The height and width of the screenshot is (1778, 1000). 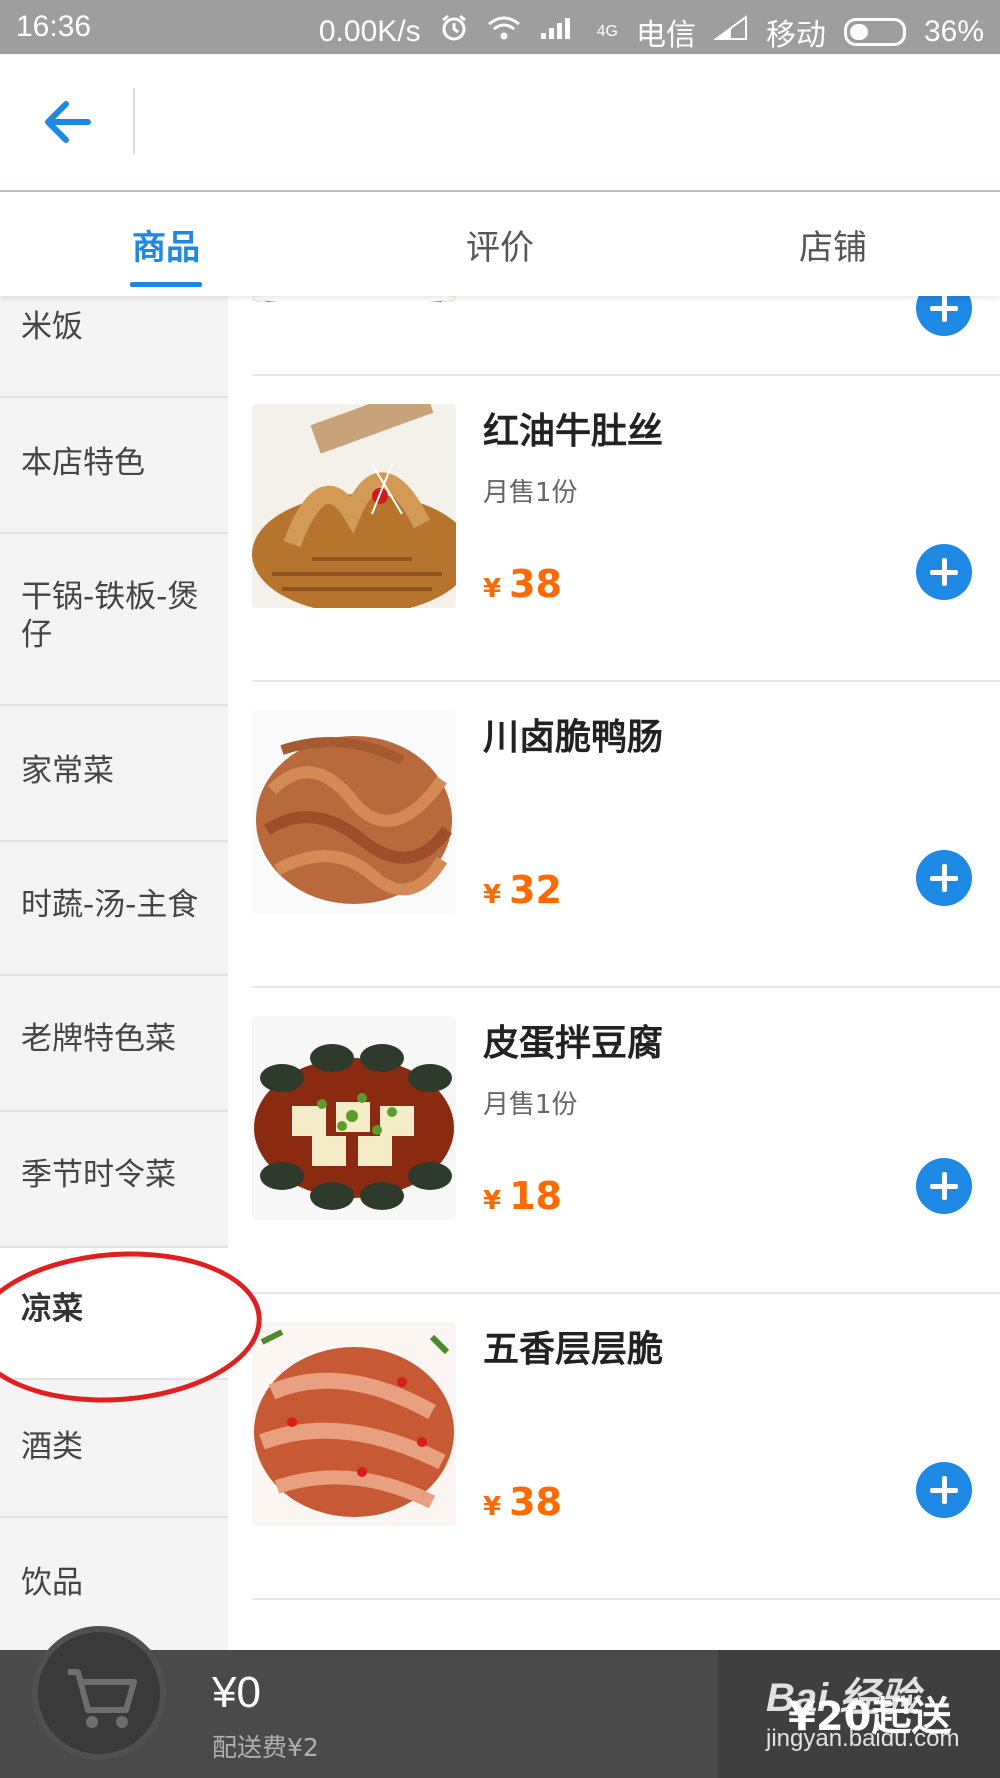 What do you see at coordinates (573, 1349) in the screenshot?
I see `product-name: 五香层层脆` at bounding box center [573, 1349].